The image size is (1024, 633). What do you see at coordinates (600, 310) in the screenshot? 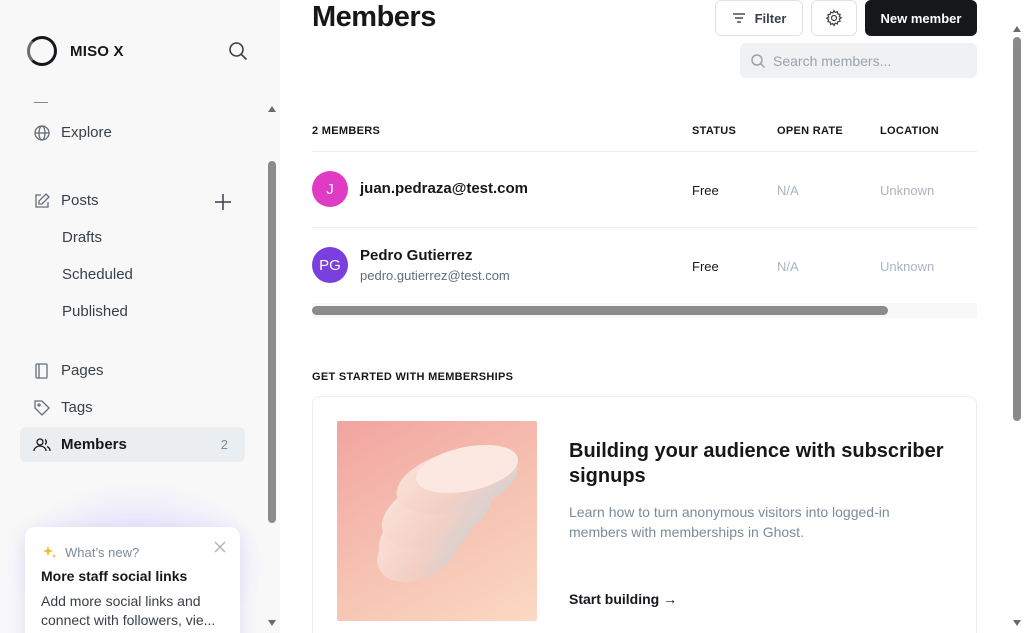
I see `table-horizontal-scroll-thumb` at bounding box center [600, 310].